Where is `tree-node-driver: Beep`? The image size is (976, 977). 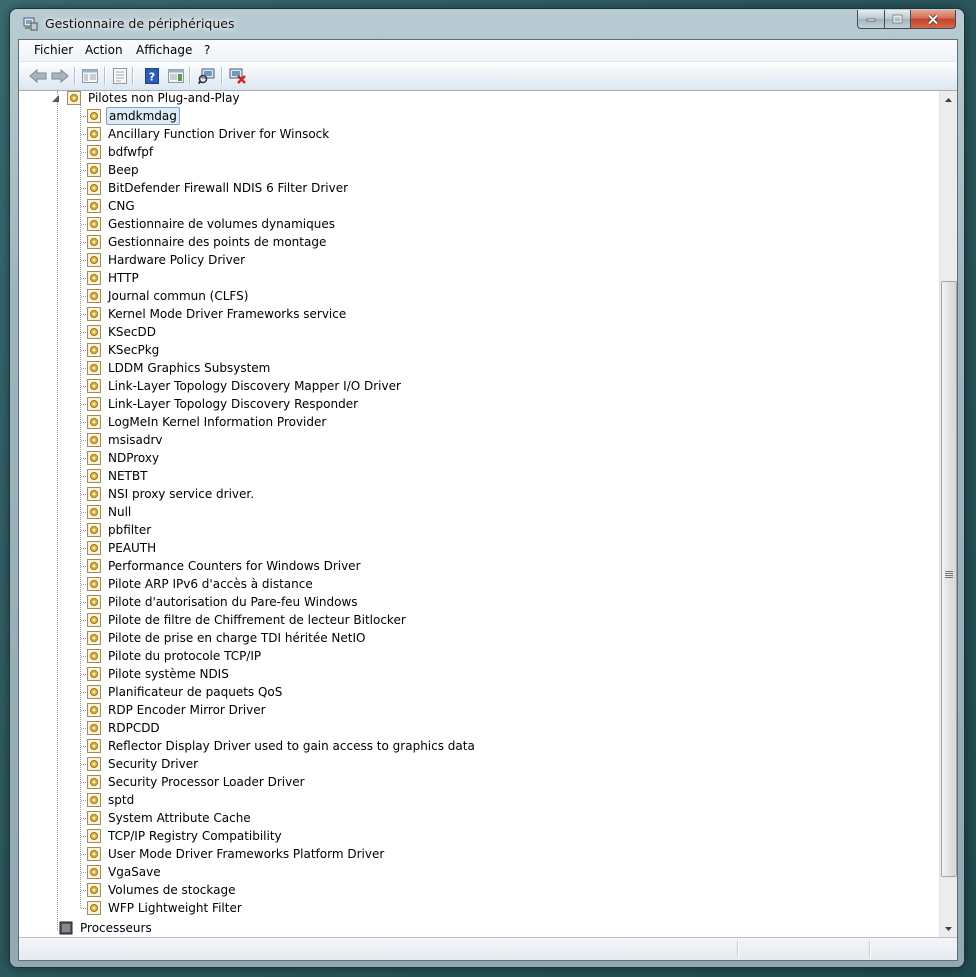 tree-node-driver: Beep is located at coordinates (114, 170).